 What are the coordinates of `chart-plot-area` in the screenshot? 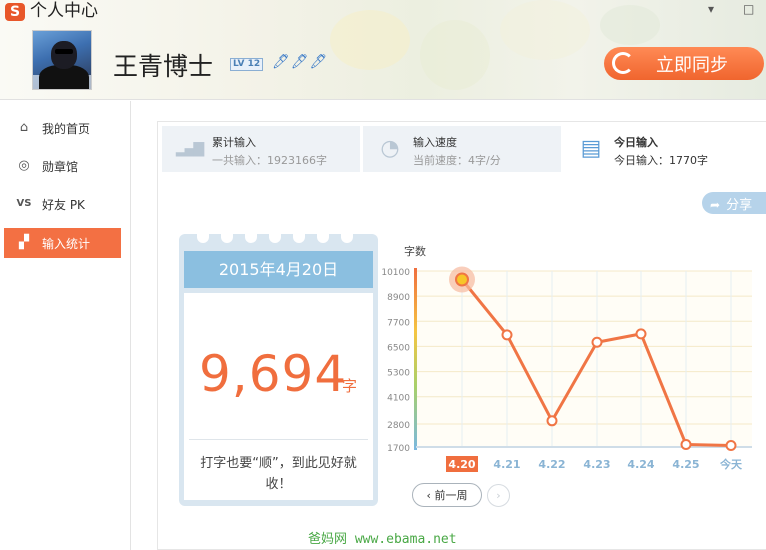 It's located at (584, 359).